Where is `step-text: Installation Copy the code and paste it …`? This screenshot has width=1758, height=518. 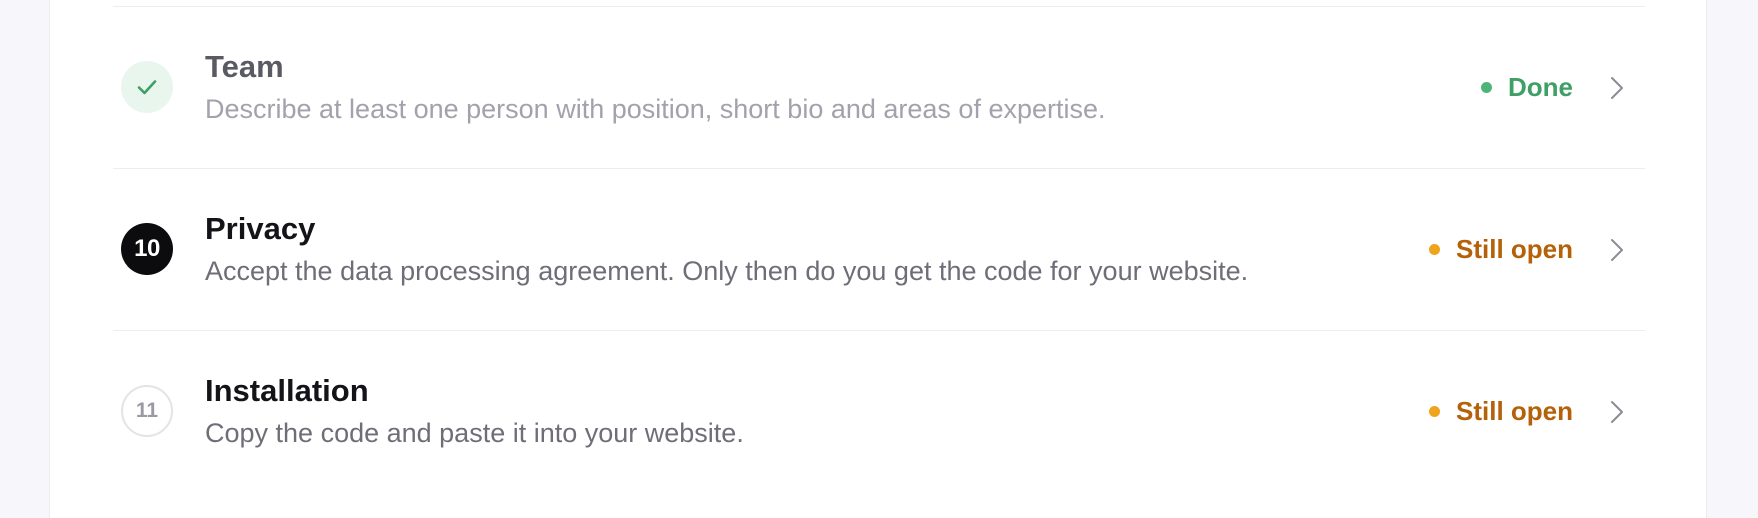 step-text: Installation Copy the code and paste it … is located at coordinates (474, 411).